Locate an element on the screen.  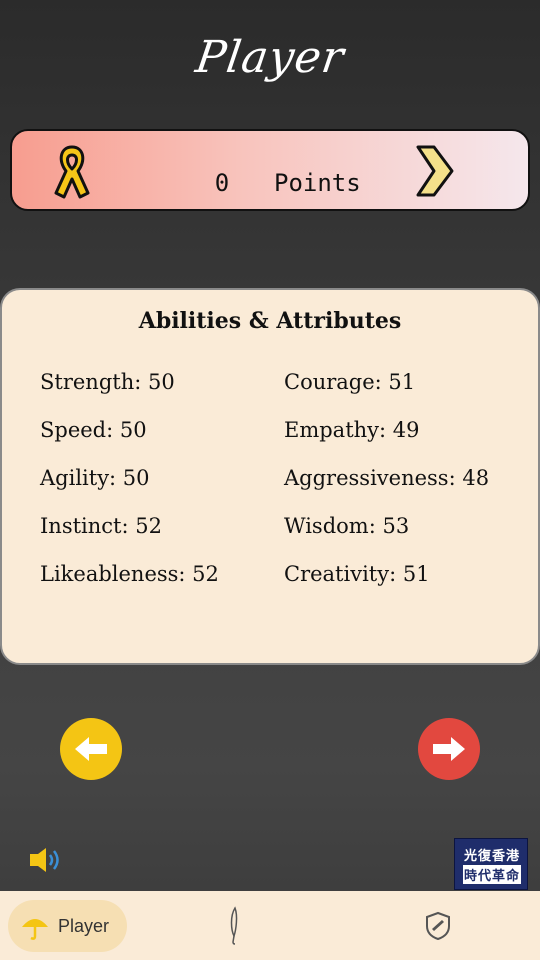
abilities-title: Abilities & Attributes is located at coordinates (270, 321).